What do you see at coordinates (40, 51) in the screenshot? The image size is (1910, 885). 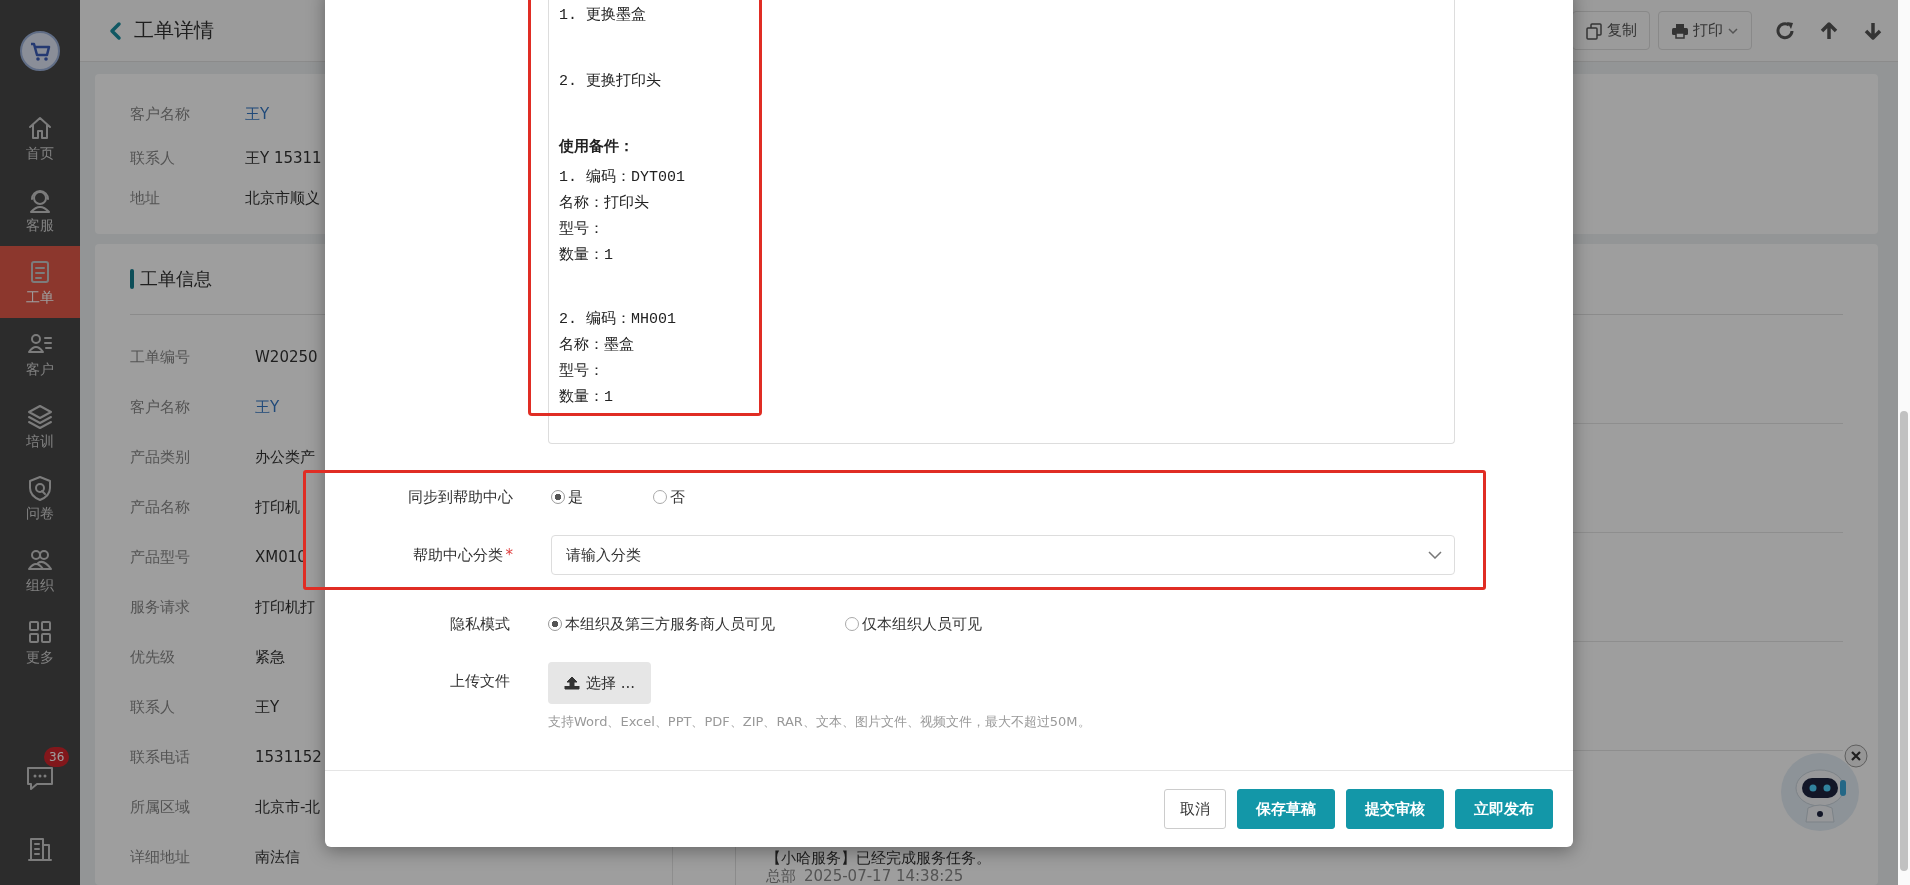 I see `cart-logo-icon` at bounding box center [40, 51].